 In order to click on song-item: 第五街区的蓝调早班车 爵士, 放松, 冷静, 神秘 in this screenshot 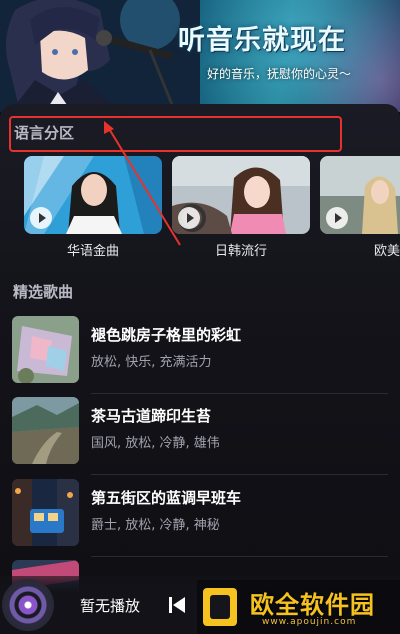, I will do `click(200, 518)`.